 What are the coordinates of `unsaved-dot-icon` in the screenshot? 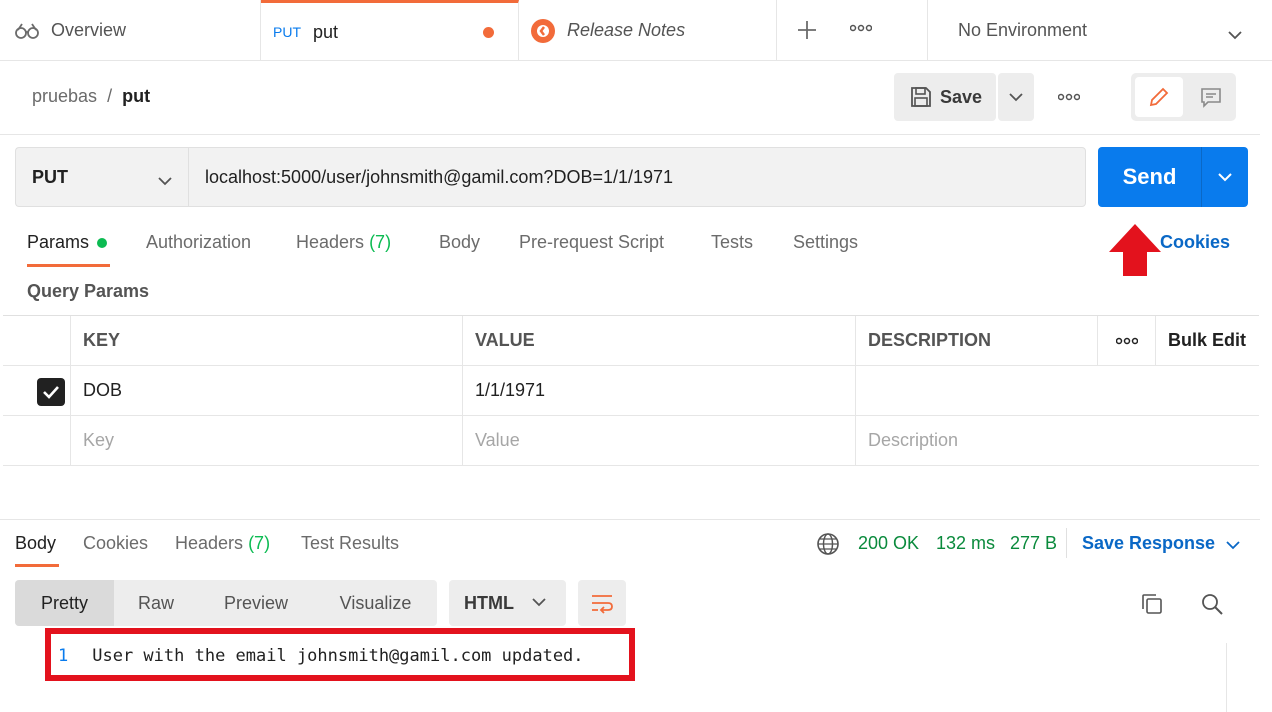 It's located at (488, 32).